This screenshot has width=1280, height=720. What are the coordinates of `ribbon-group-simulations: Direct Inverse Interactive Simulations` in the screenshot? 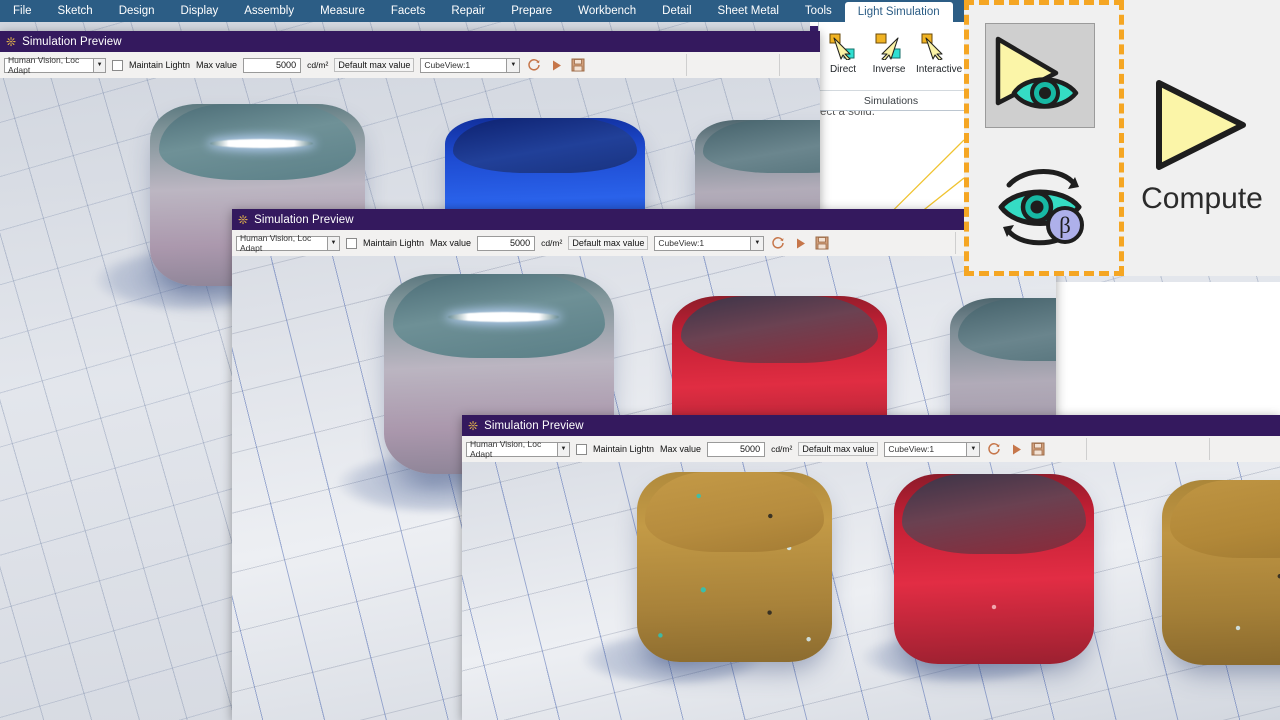 It's located at (891, 66).